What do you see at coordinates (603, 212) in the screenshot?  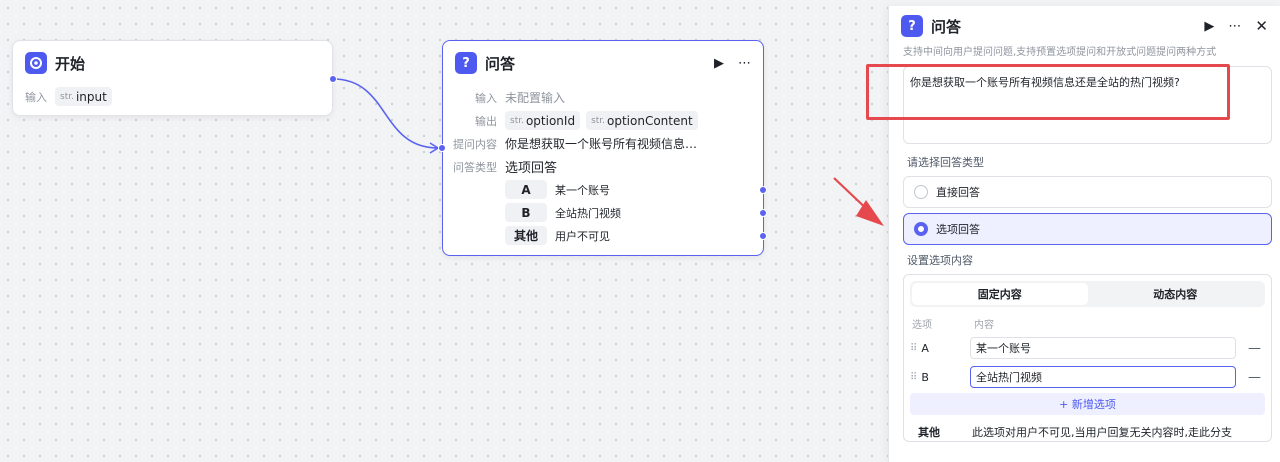 I see `qa-option-row: B 全站热门视频` at bounding box center [603, 212].